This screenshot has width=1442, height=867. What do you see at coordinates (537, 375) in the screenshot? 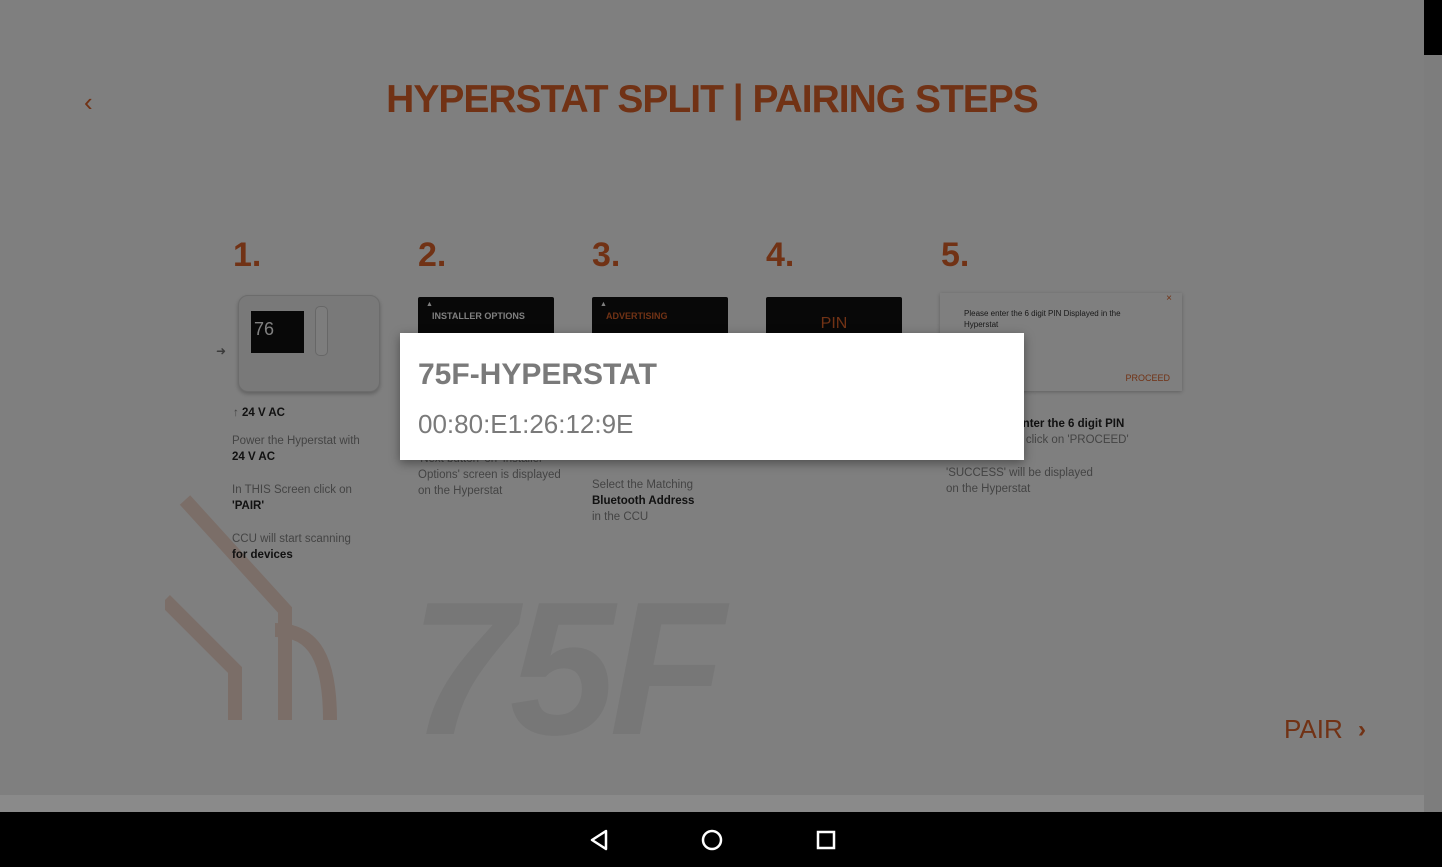
I see `device-name-item: 75F-HYPERSTAT` at bounding box center [537, 375].